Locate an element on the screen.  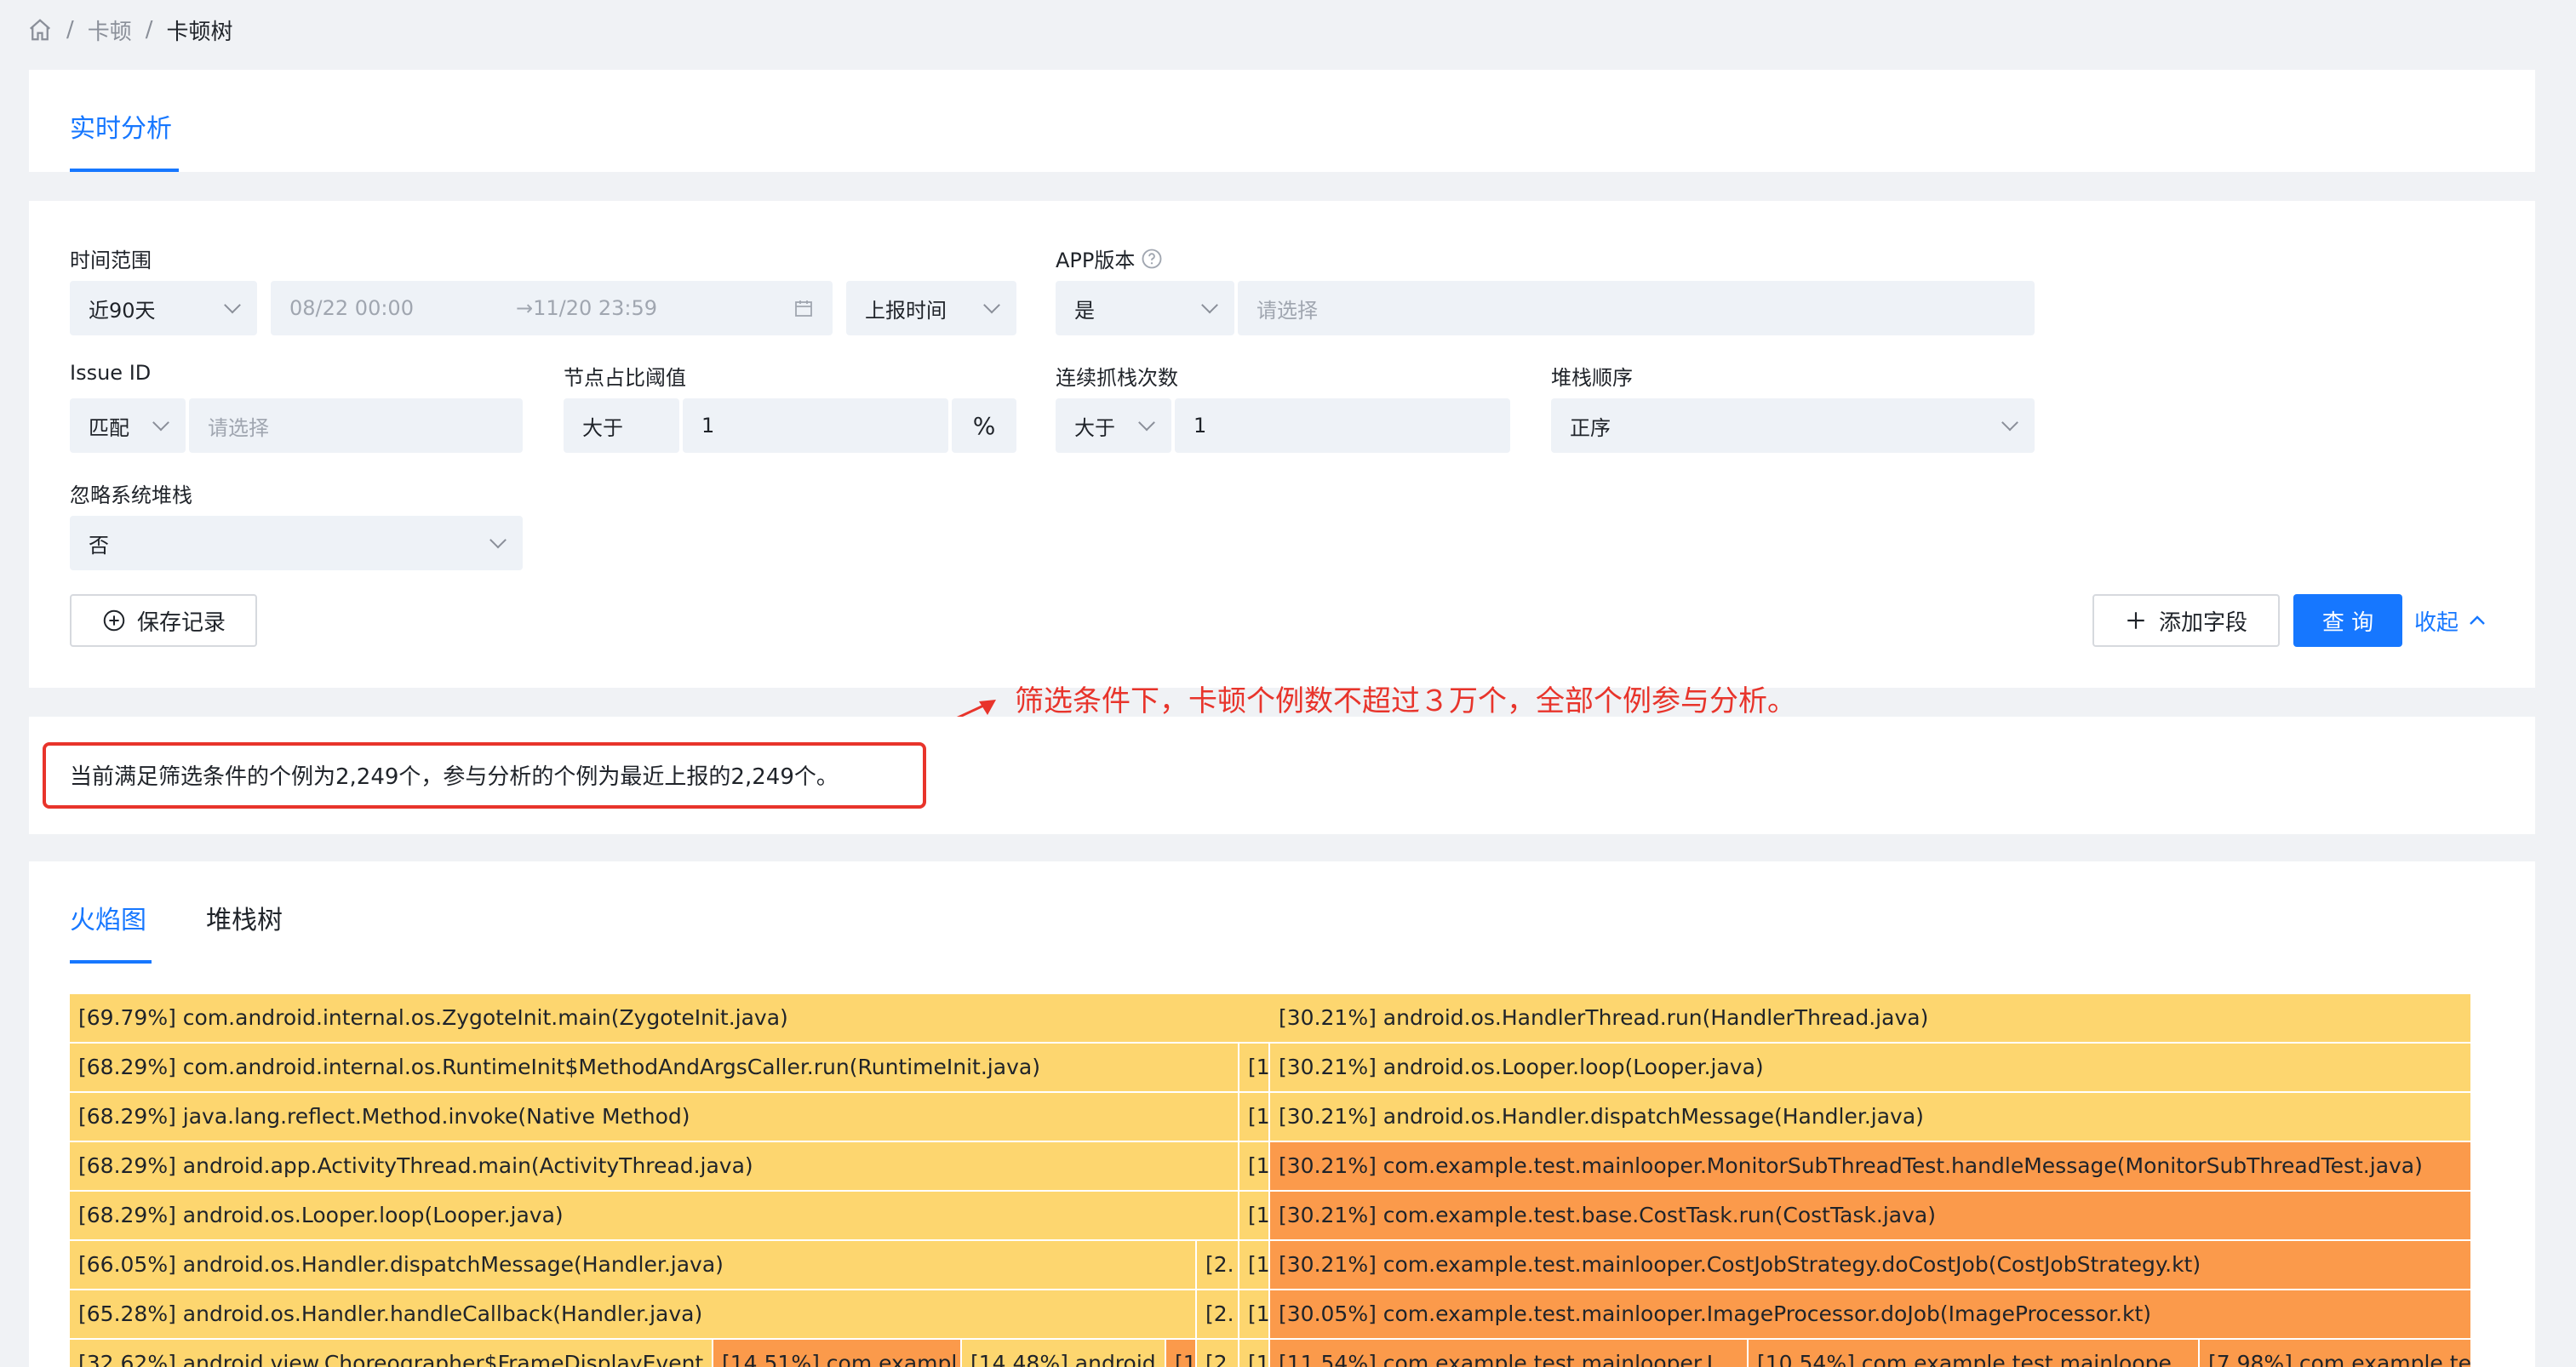
app-version-label: APP版本 is located at coordinates (1110, 258).